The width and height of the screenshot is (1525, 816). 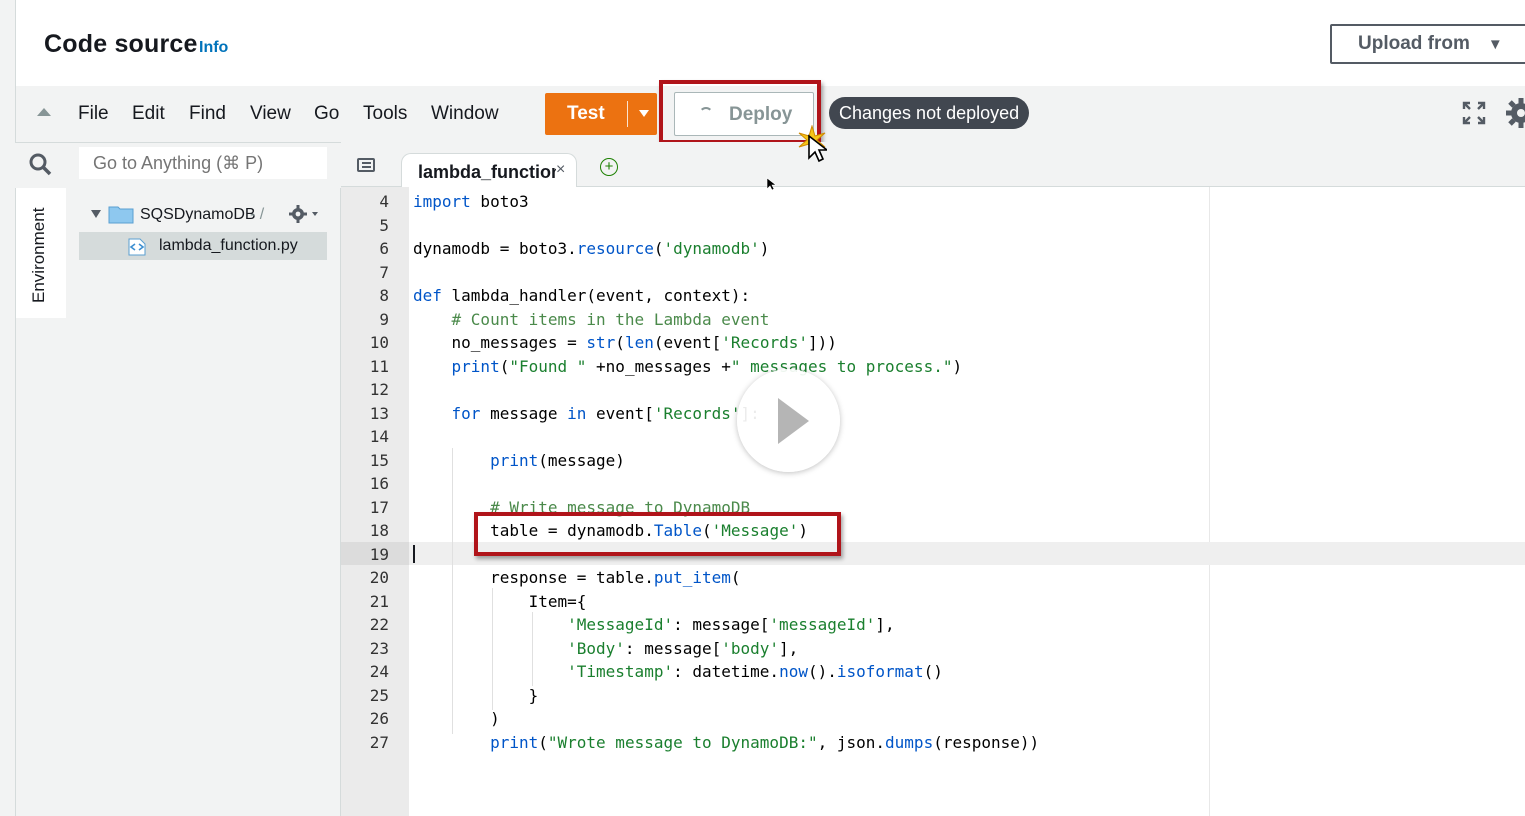 I want to click on video-play-button, so click(x=788, y=420).